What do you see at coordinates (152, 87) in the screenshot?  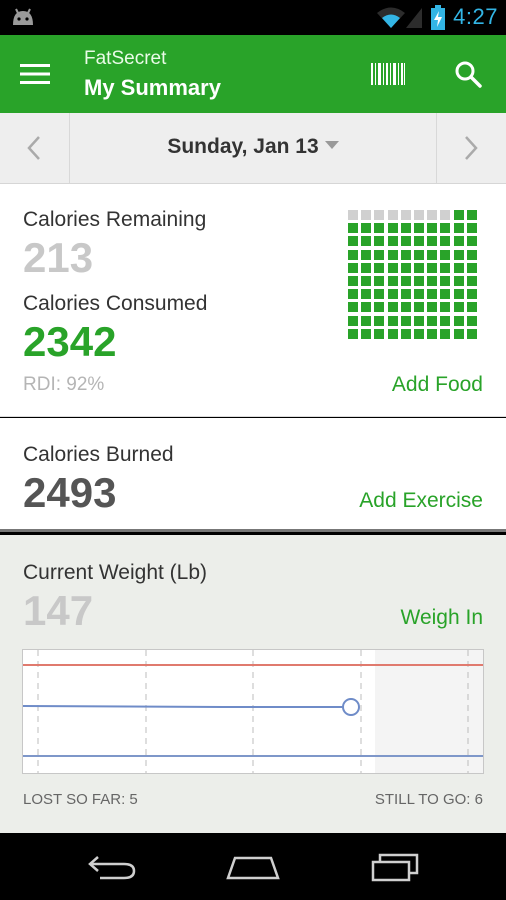 I see `page-title: My Summary` at bounding box center [152, 87].